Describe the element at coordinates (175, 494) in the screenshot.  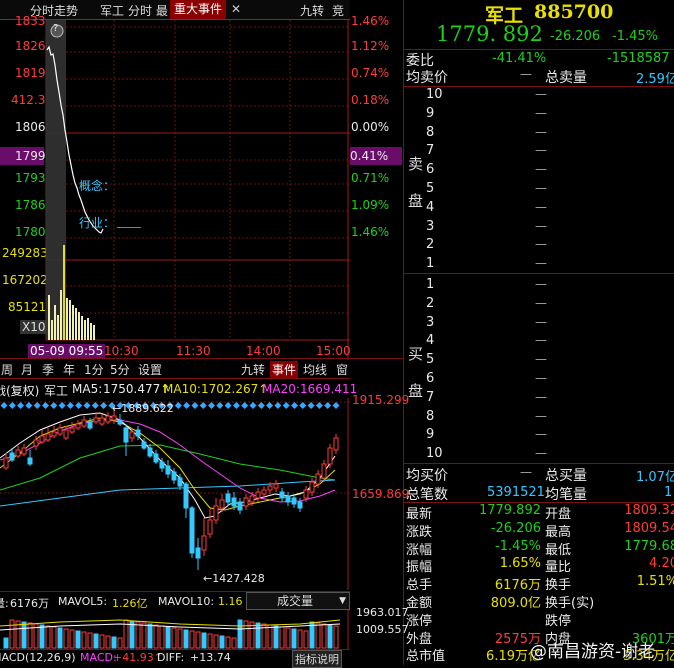
I see `kline-chart` at that location.